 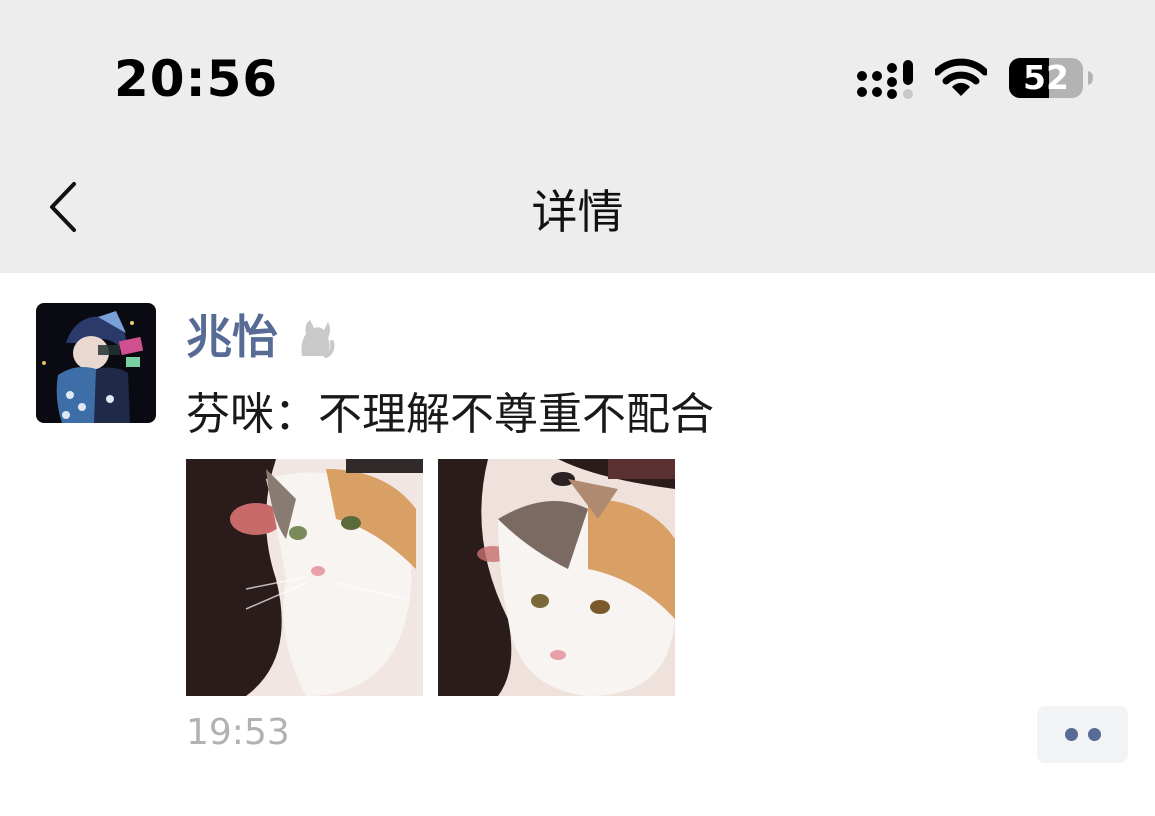 I want to click on post-text: 芬咪：不理解不尊重不配合, so click(x=450, y=414).